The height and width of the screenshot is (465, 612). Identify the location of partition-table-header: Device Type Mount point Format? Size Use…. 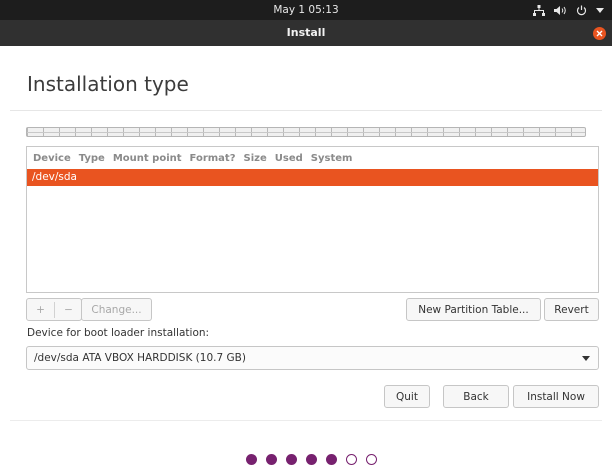
(312, 158).